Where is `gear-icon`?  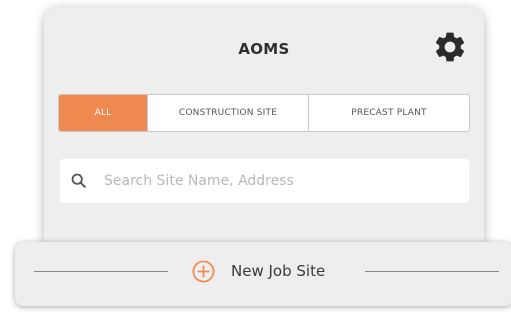
gear-icon is located at coordinates (450, 47).